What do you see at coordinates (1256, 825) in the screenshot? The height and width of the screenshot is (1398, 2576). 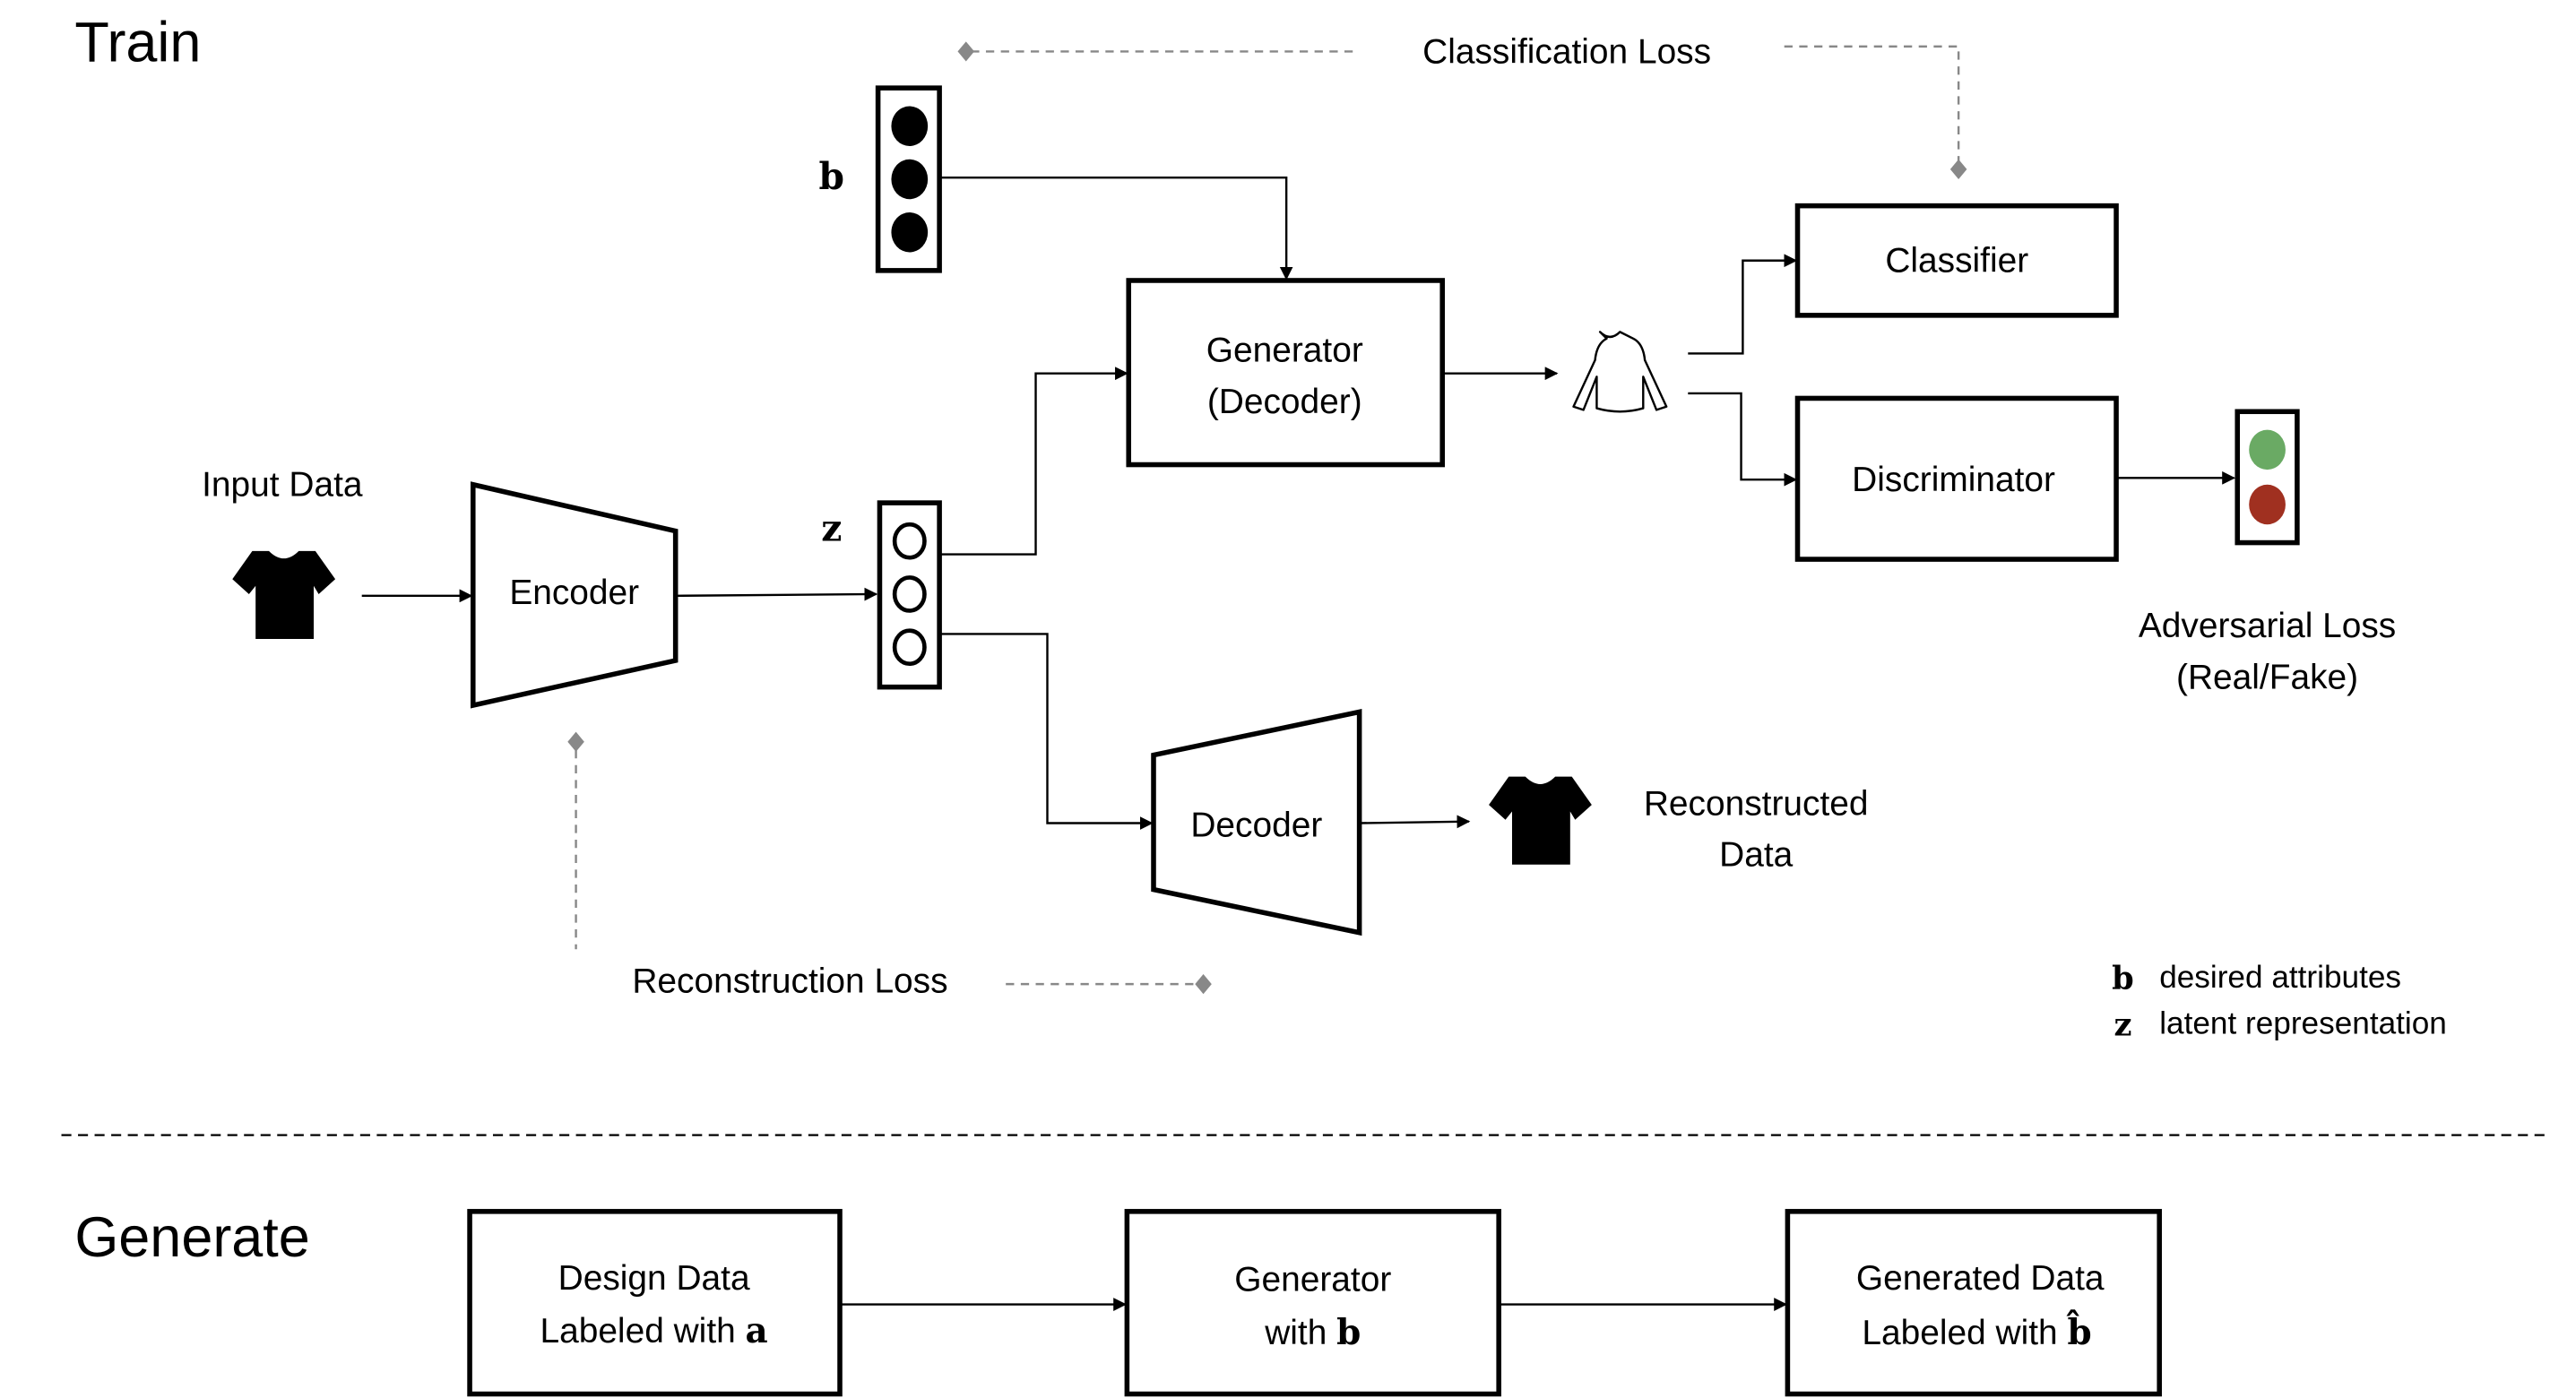 I see `decoder-label: Decoder` at bounding box center [1256, 825].